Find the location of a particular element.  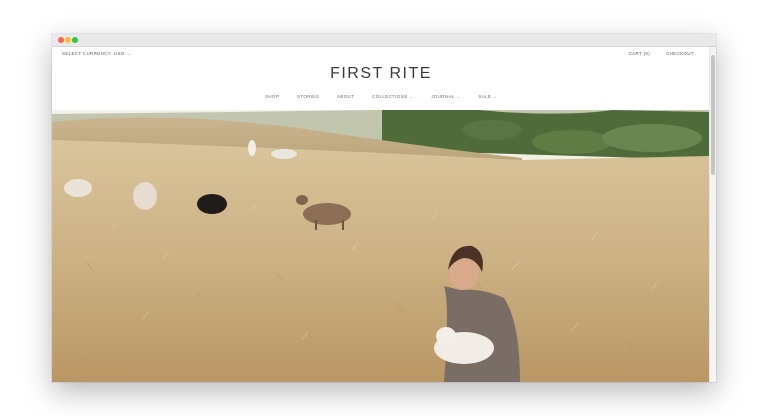

nav-item-sale: SALE ⌄ is located at coordinates (487, 96).